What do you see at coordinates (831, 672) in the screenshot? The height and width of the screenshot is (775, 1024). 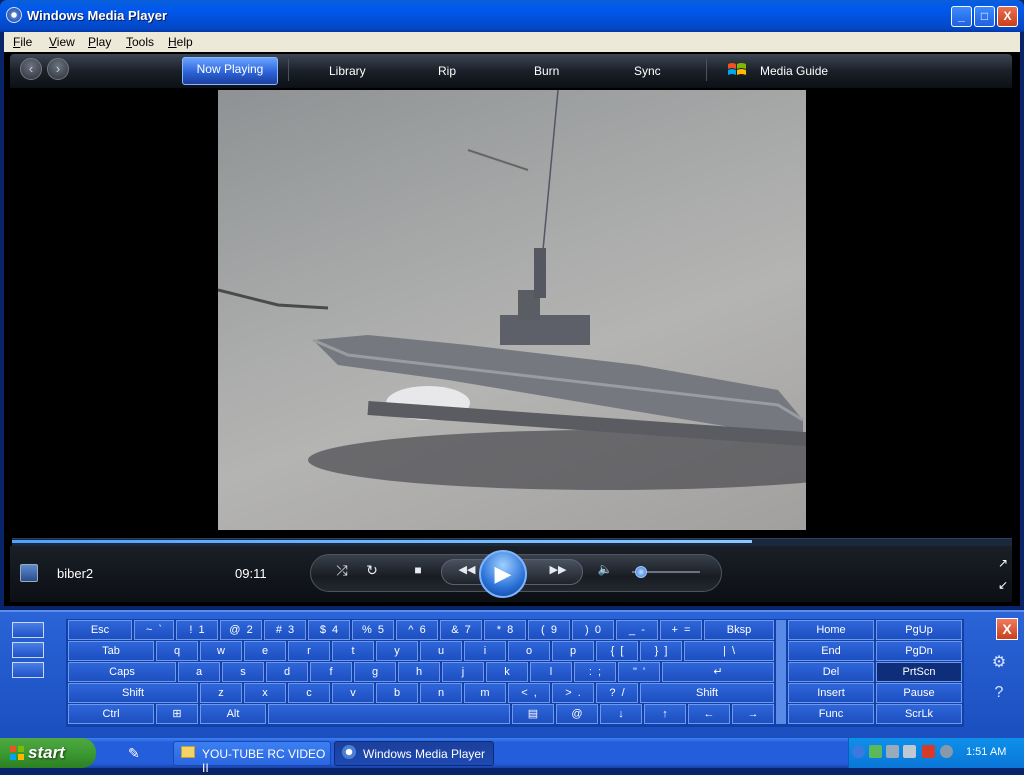 I see `nav-key: Del` at bounding box center [831, 672].